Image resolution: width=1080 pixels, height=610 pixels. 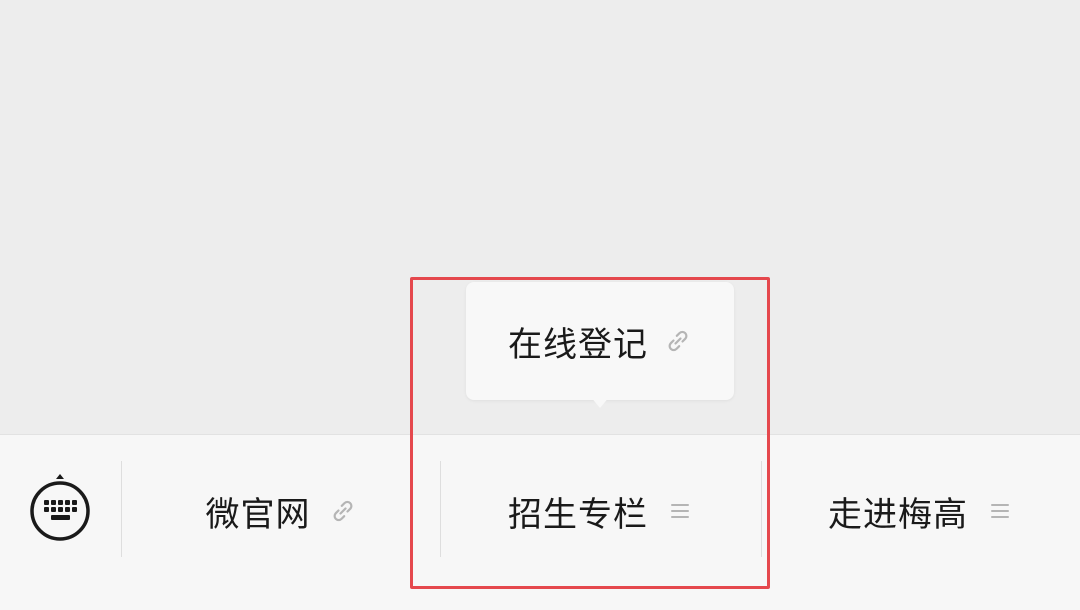 I want to click on menu-item-micro-website: 微官网, so click(x=281, y=511).